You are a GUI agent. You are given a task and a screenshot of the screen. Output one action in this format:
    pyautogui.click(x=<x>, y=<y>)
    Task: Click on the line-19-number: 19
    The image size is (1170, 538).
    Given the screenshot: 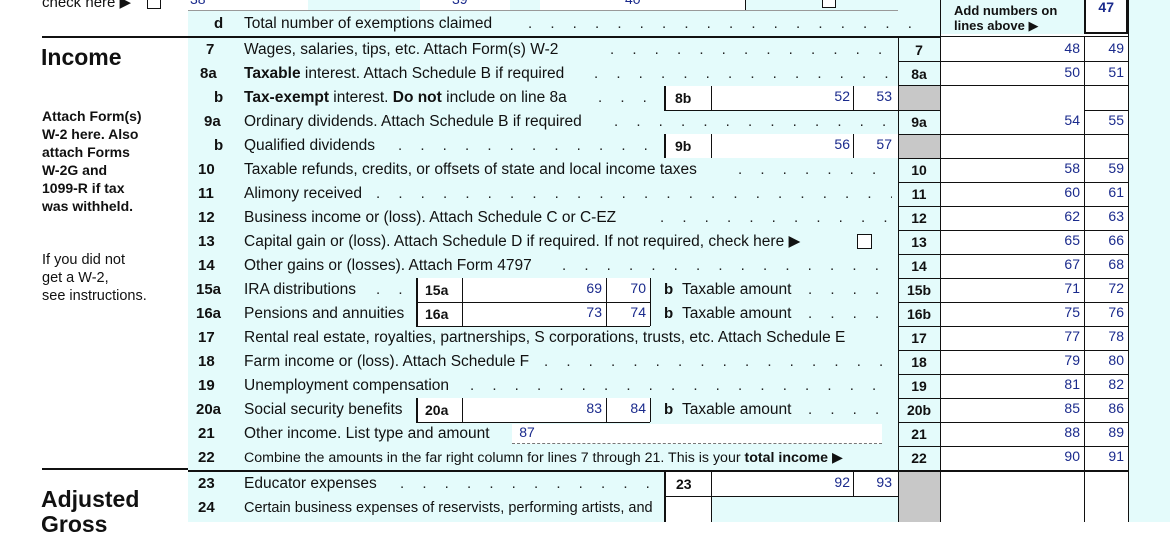 What is the action you would take?
    pyautogui.click(x=206, y=385)
    